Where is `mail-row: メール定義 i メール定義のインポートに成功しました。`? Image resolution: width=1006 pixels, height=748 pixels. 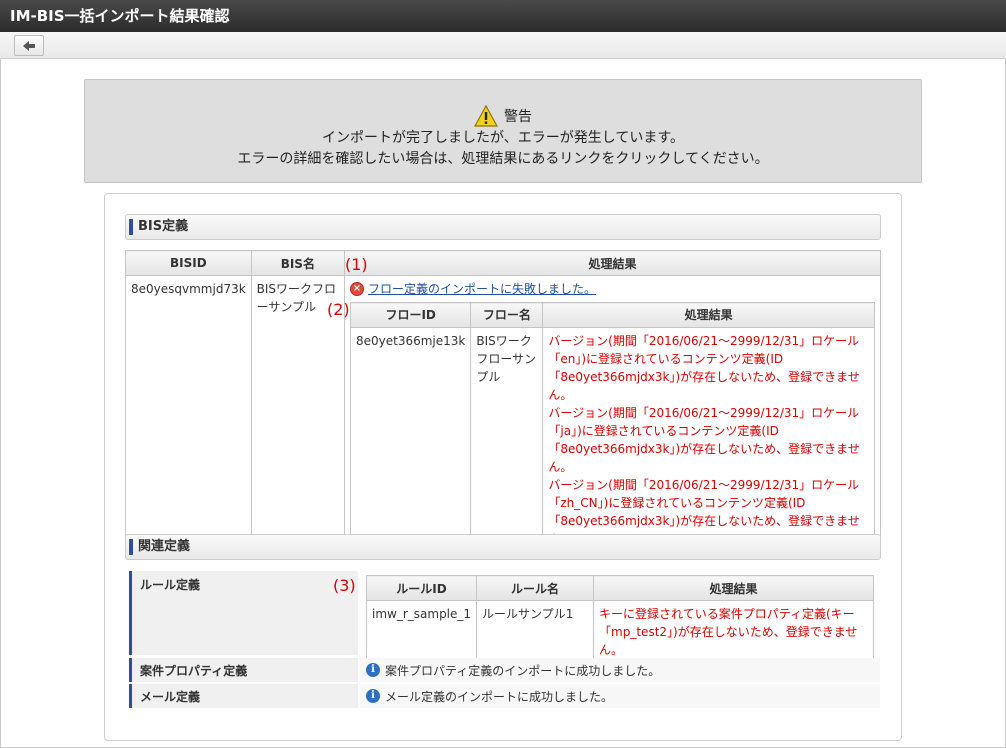 mail-row: メール定義 i メール定義のインポートに成功しました。 is located at coordinates (504, 696).